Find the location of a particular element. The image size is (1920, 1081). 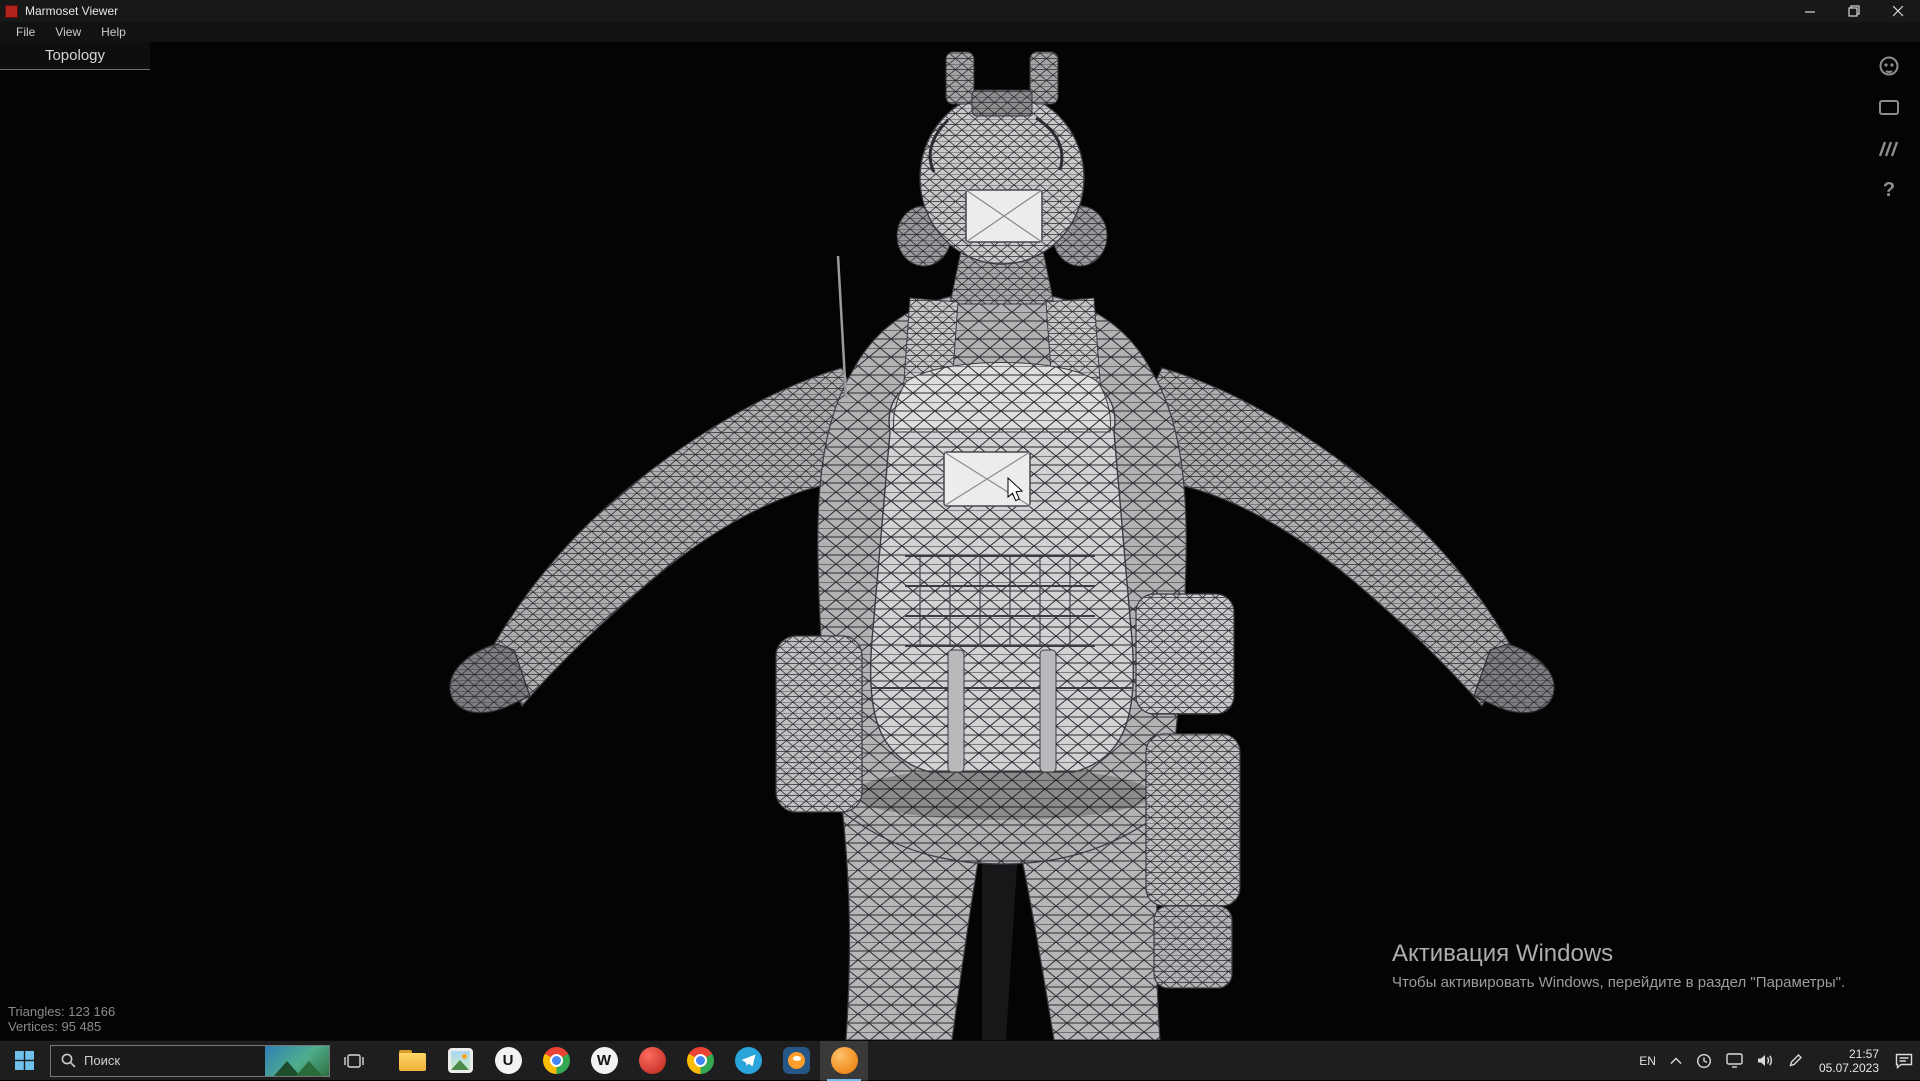

taskbar-clock: 21:57 05.07.2023 is located at coordinates (1849, 1061).